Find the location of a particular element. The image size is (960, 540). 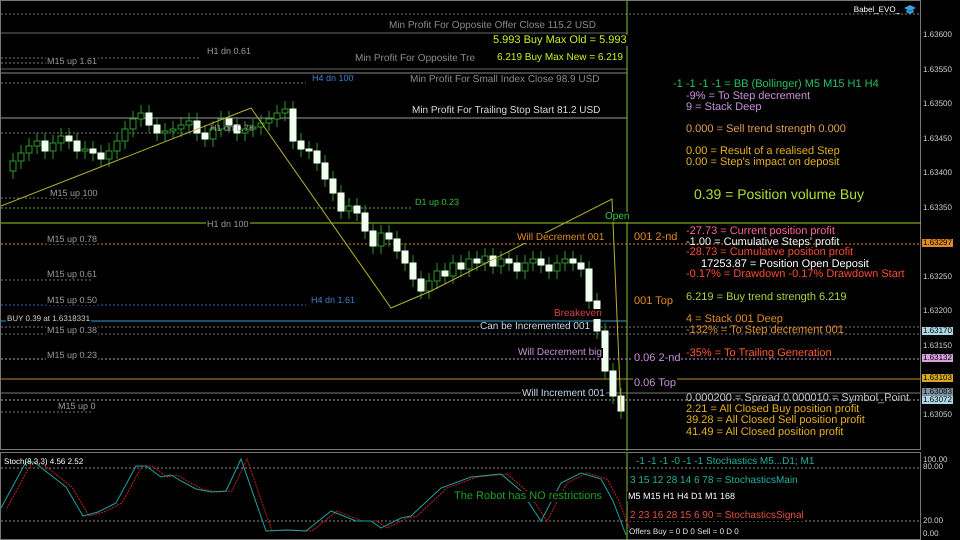

info-line: -35% = To Trailing Generation is located at coordinates (759, 353).